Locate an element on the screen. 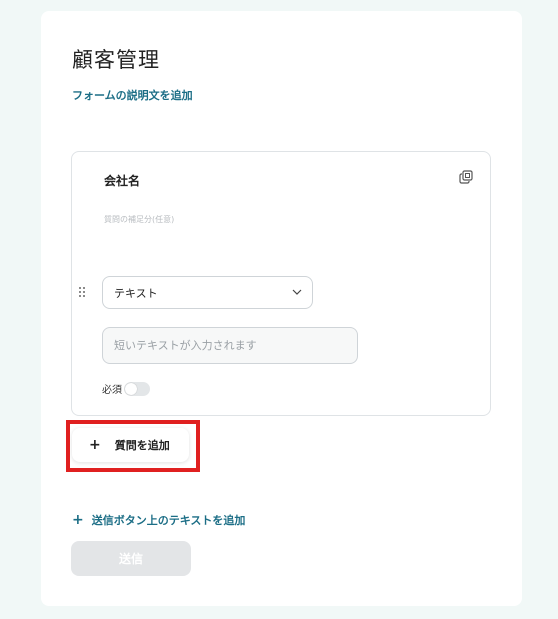  form-title: 顧客管理 is located at coordinates (116, 59).